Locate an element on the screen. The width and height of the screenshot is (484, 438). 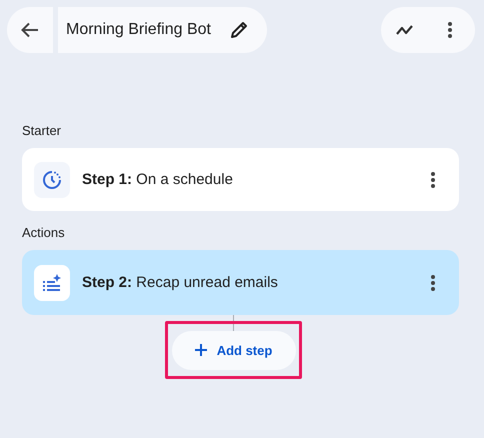
step-title: Step 1: On a schedule is located at coordinates (158, 179).